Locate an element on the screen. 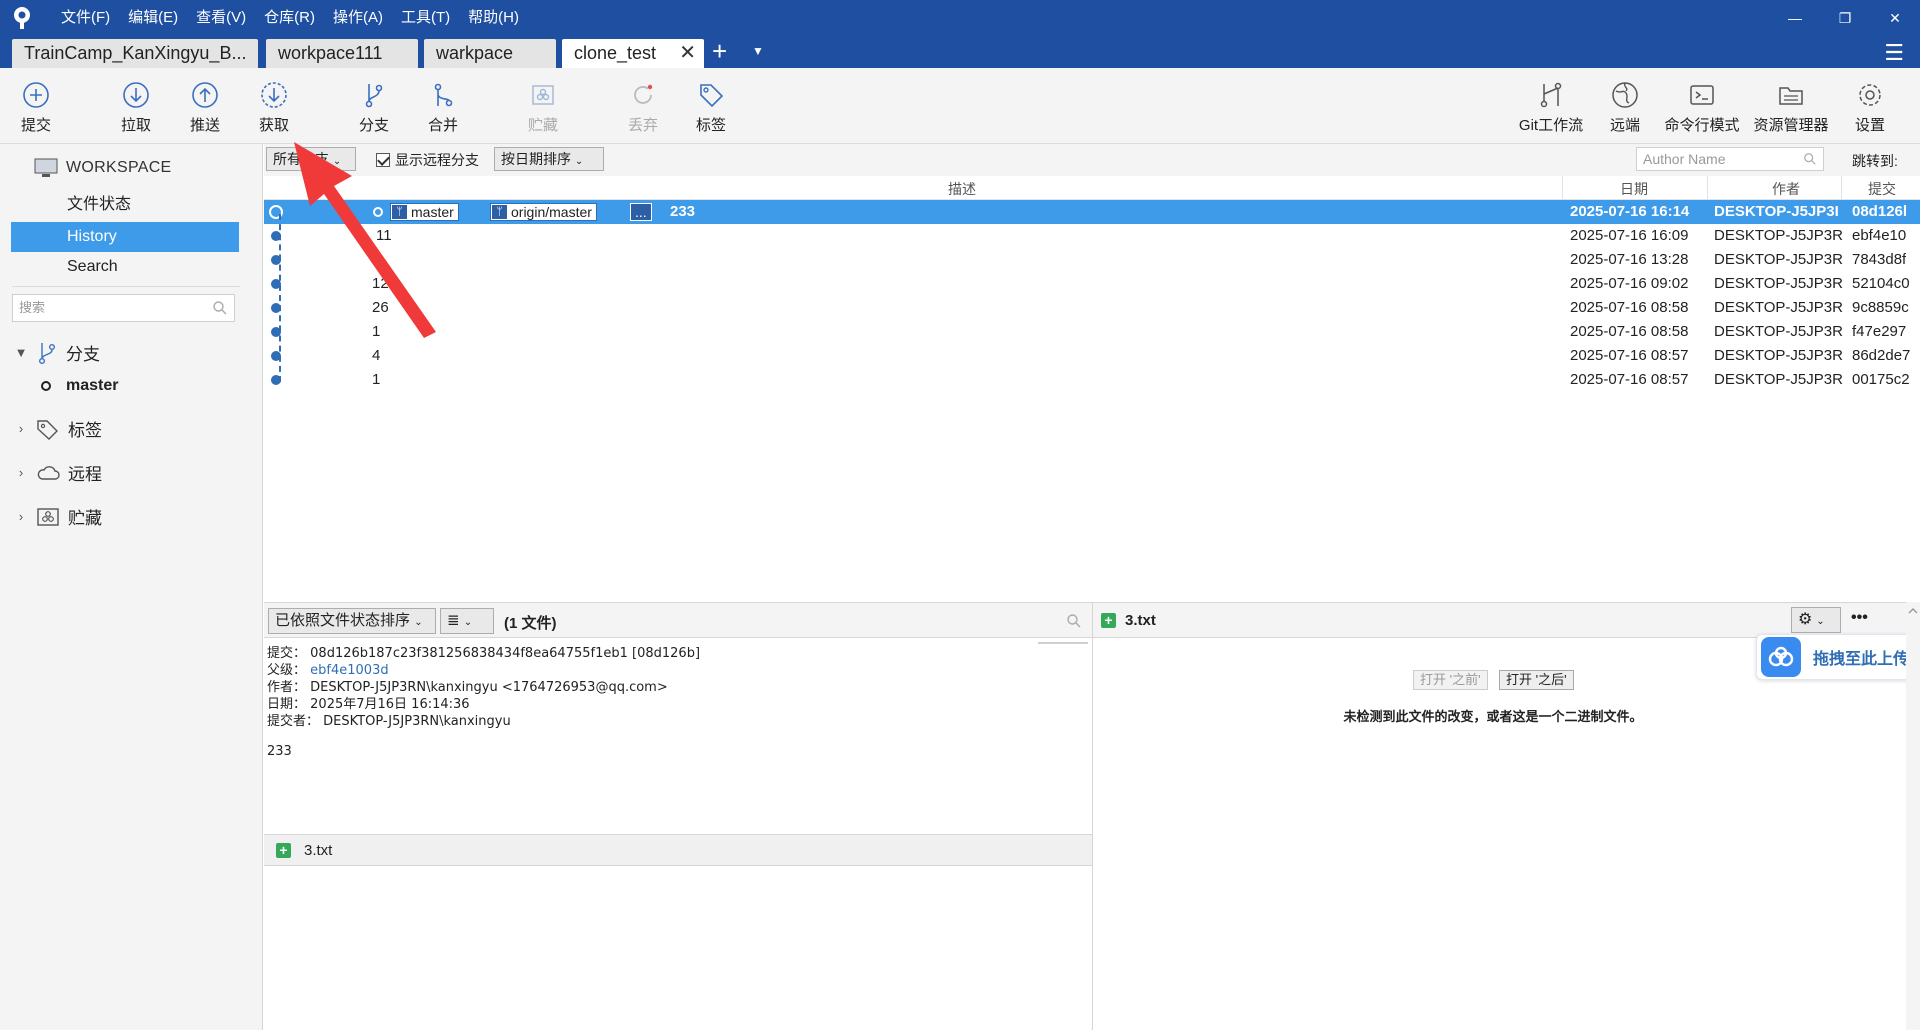  column-description: 描述 is located at coordinates (962, 189).